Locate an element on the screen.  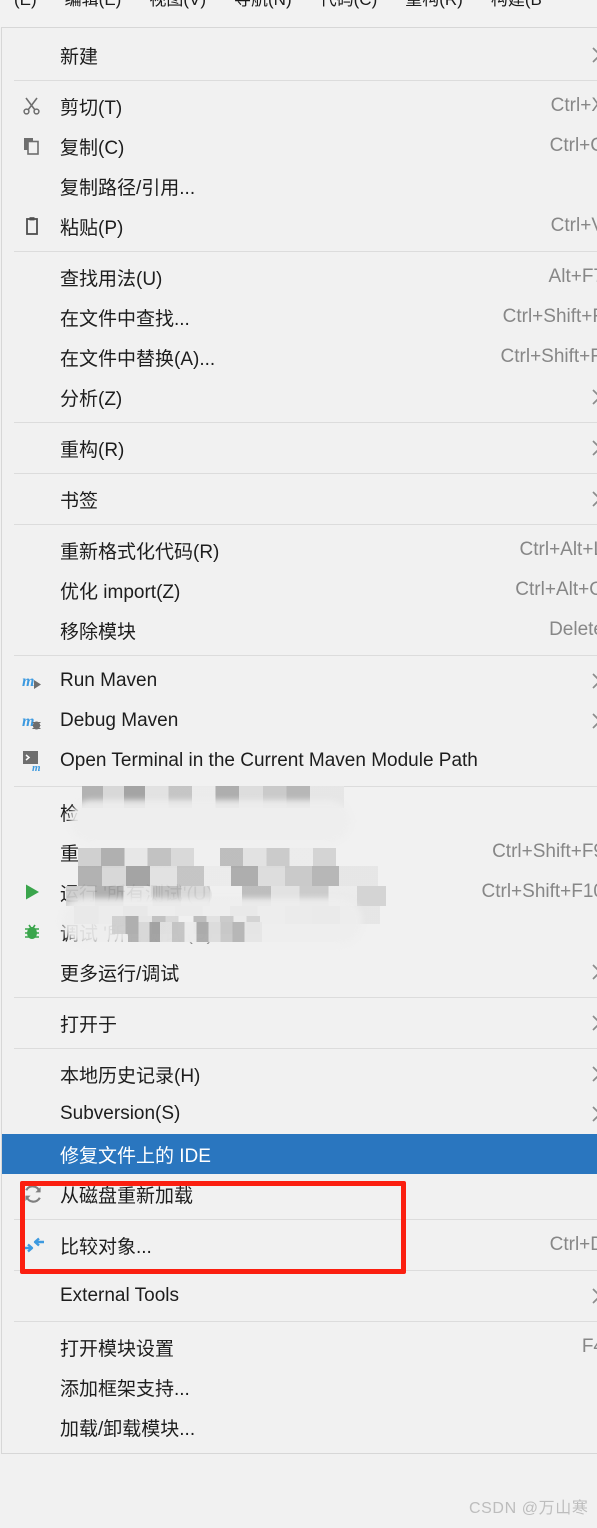
menu-item-analyze: 分析(Z) is located at coordinates (299, 397).